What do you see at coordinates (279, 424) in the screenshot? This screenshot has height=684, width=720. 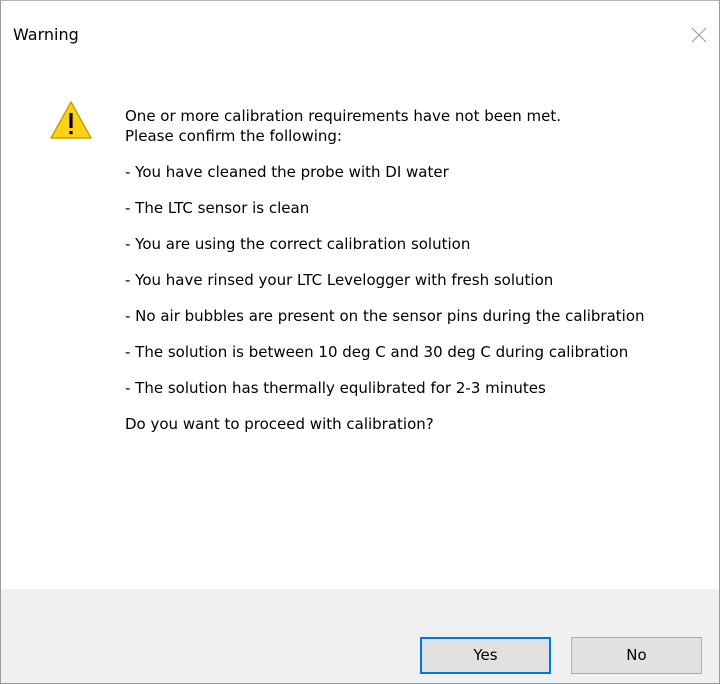 I see `proceed-question: Do you want to proceed with calibration?` at bounding box center [279, 424].